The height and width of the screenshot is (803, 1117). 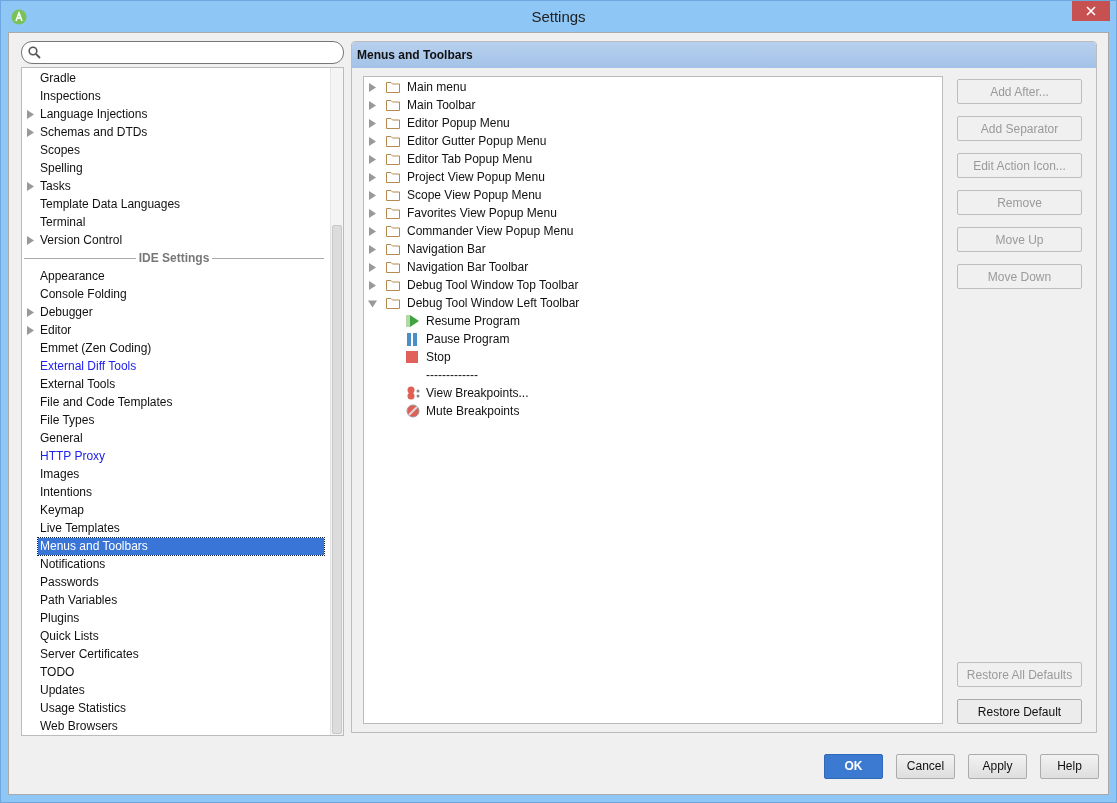 What do you see at coordinates (62, 690) in the screenshot?
I see `settings-item: Updates` at bounding box center [62, 690].